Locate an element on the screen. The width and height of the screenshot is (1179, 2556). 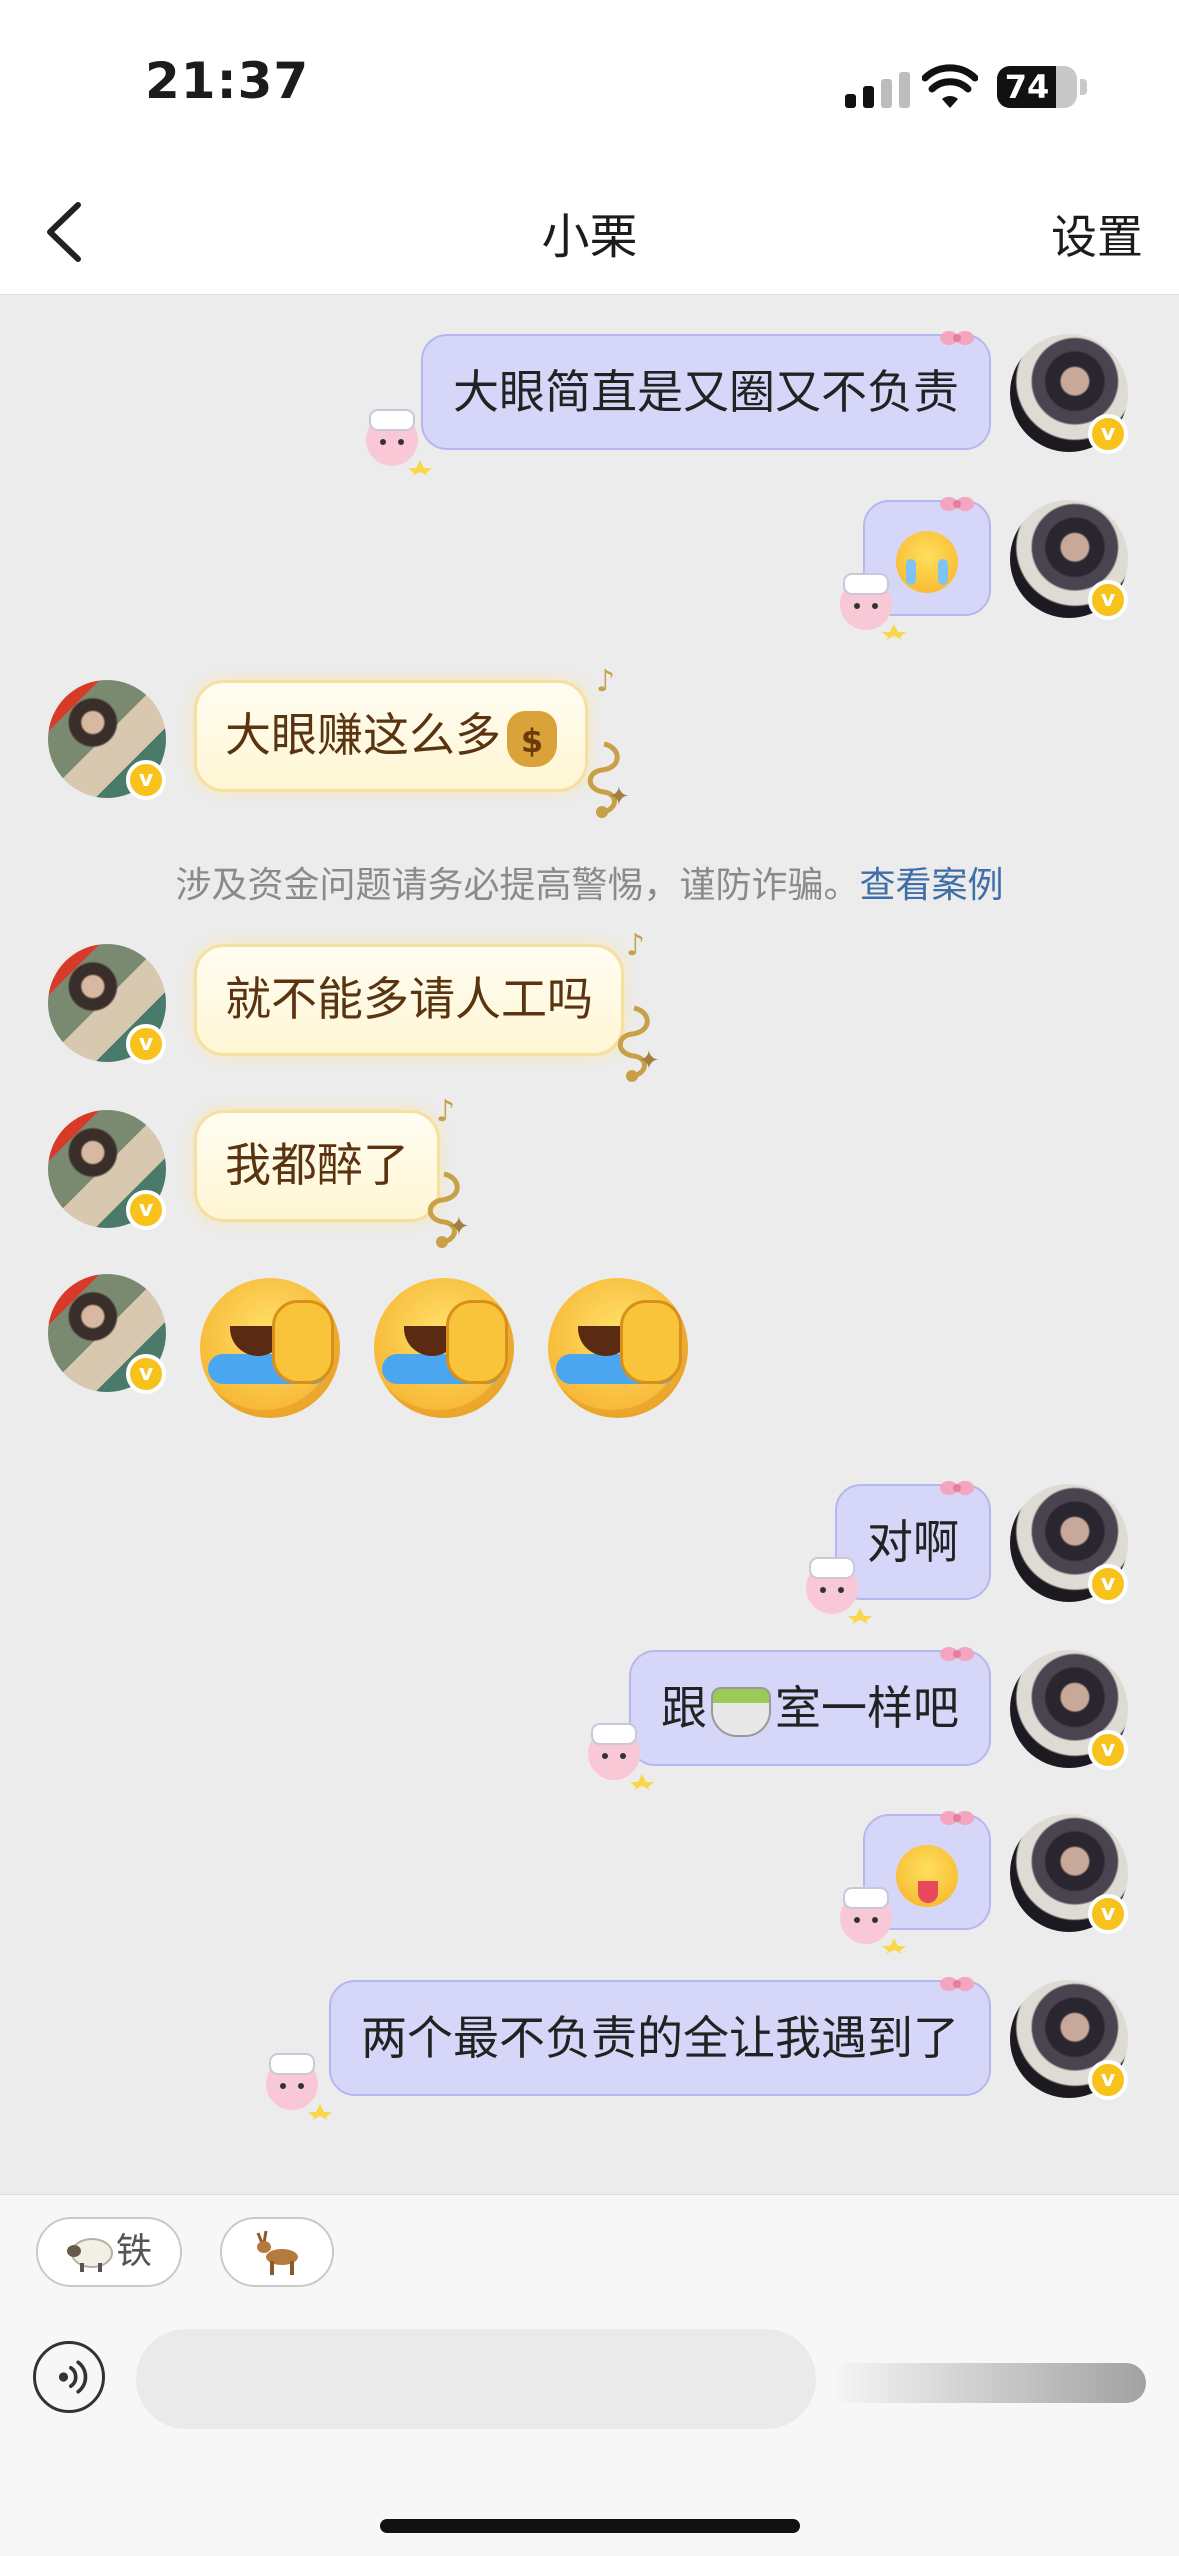
battery-cap is located at coordinates (1083, 87).